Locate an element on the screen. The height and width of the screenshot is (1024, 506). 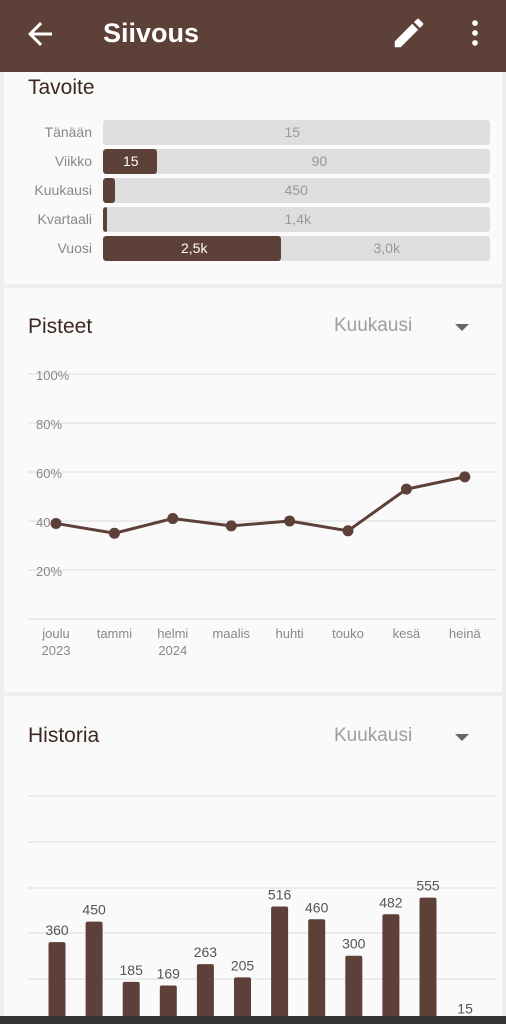
navigation-bar is located at coordinates (253, 1020).